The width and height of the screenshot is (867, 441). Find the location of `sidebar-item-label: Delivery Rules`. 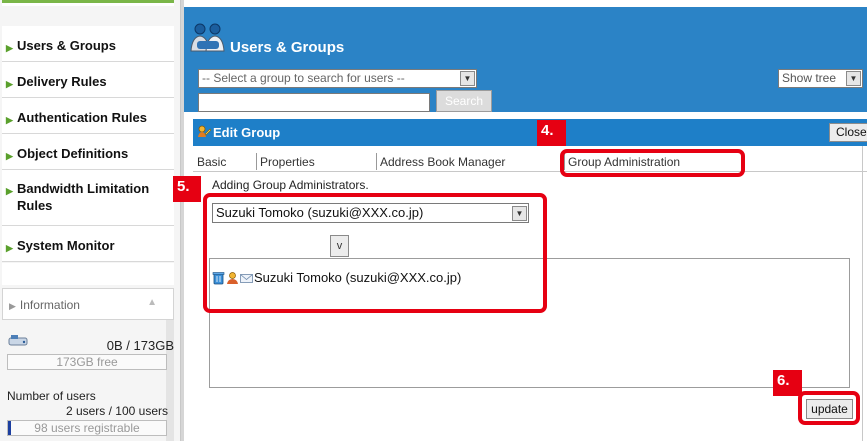

sidebar-item-label: Delivery Rules is located at coordinates (62, 81).